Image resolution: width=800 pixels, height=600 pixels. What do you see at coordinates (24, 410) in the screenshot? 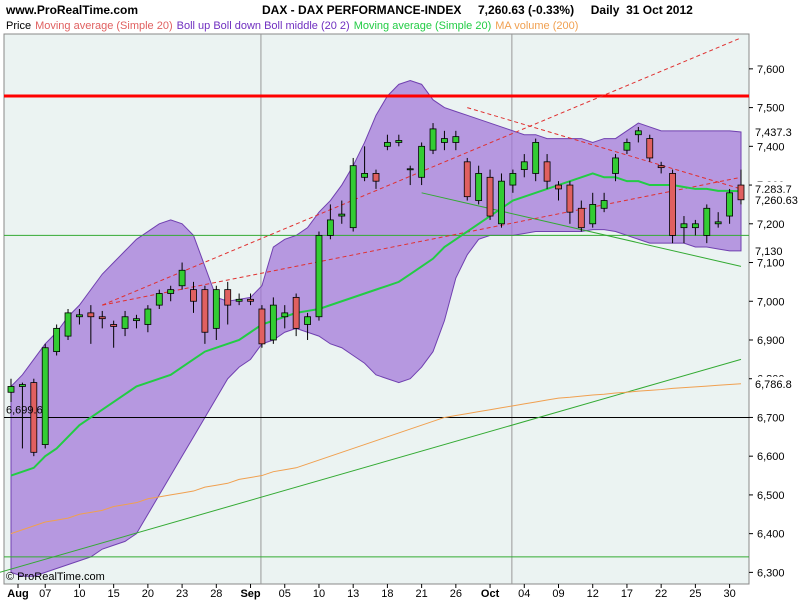
I see `left-level-label: 6,699.6` at bounding box center [24, 410].